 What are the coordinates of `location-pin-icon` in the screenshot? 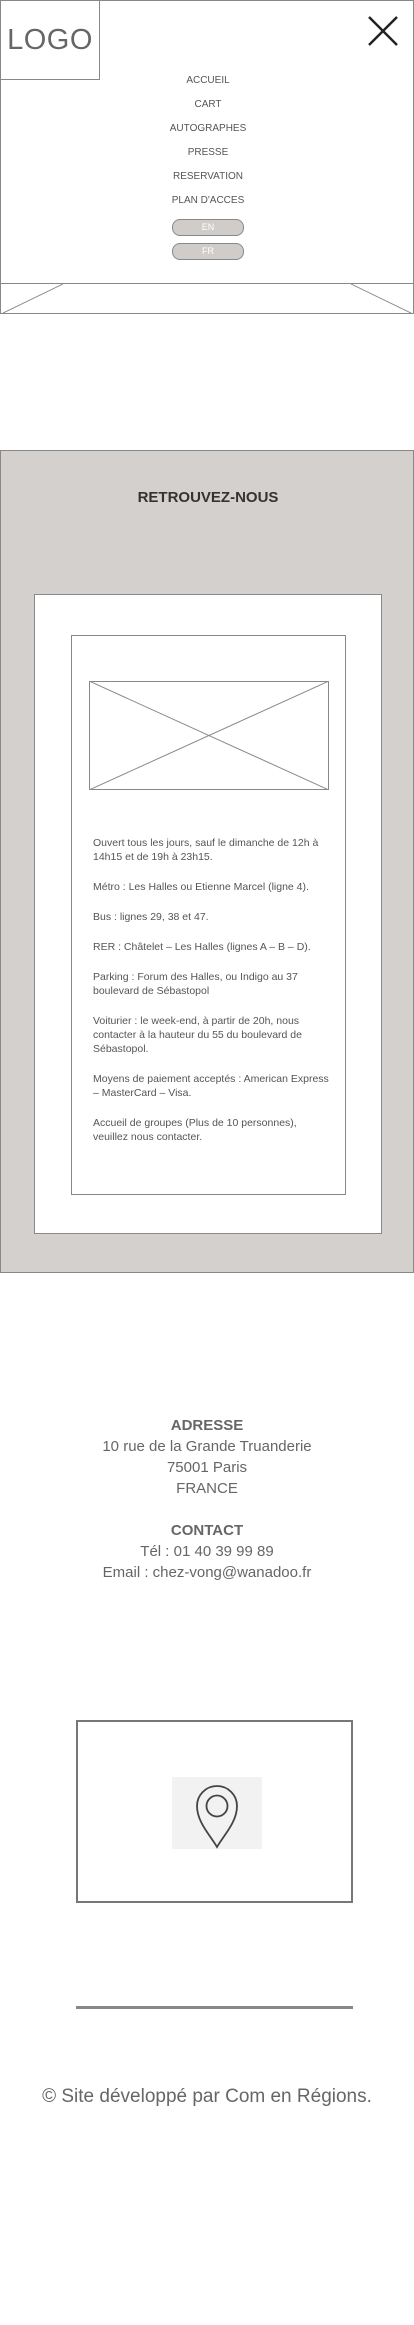 It's located at (217, 1813).